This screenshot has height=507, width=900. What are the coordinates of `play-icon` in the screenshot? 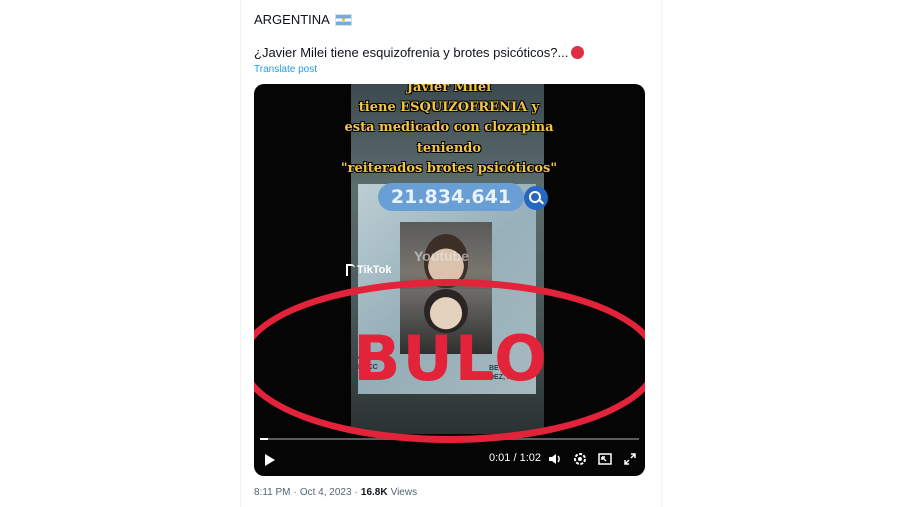 It's located at (270, 460).